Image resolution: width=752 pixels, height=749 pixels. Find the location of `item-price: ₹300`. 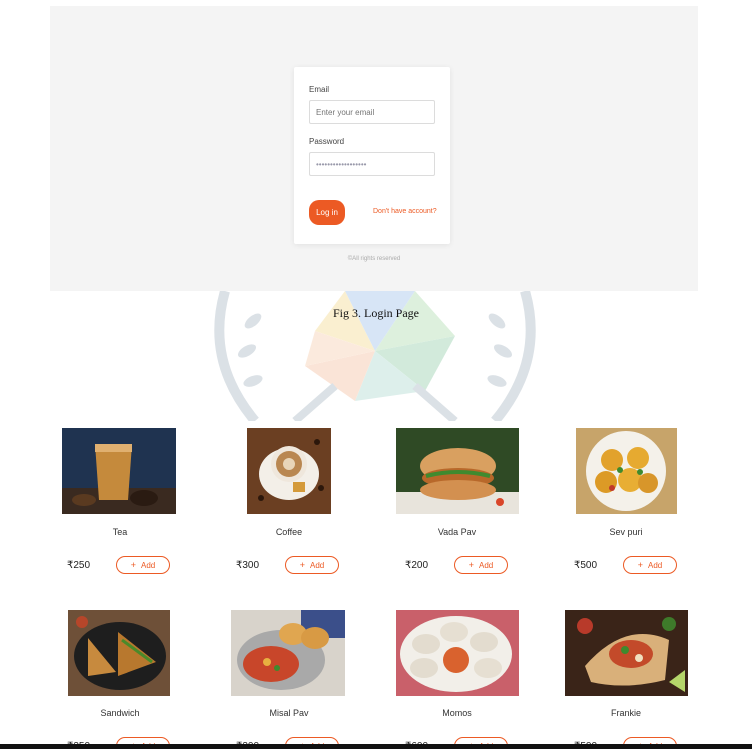

item-price: ₹300 is located at coordinates (248, 565).